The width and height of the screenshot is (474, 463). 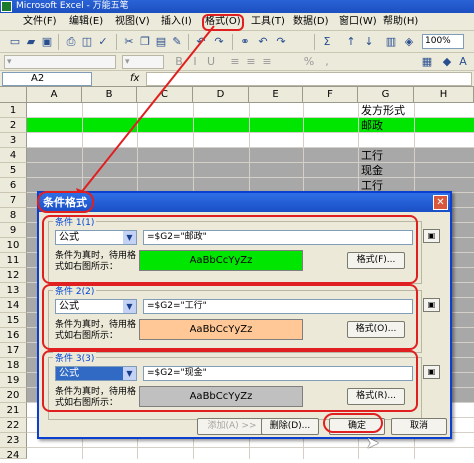 I want to click on cut-icon: ✂, so click(x=129, y=42).